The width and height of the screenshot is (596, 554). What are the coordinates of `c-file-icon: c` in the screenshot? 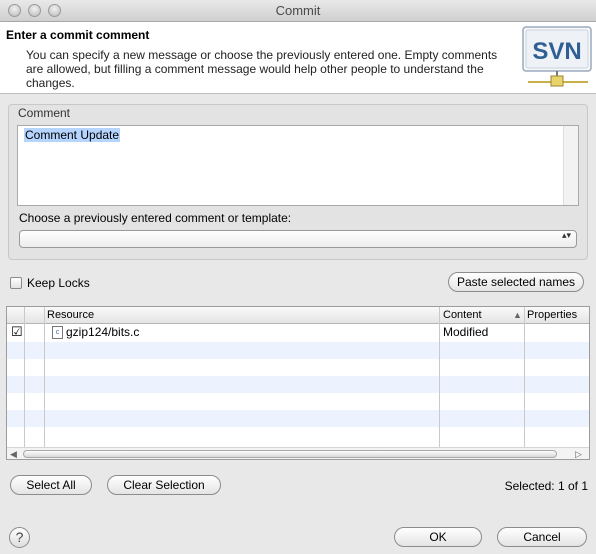 It's located at (57, 332).